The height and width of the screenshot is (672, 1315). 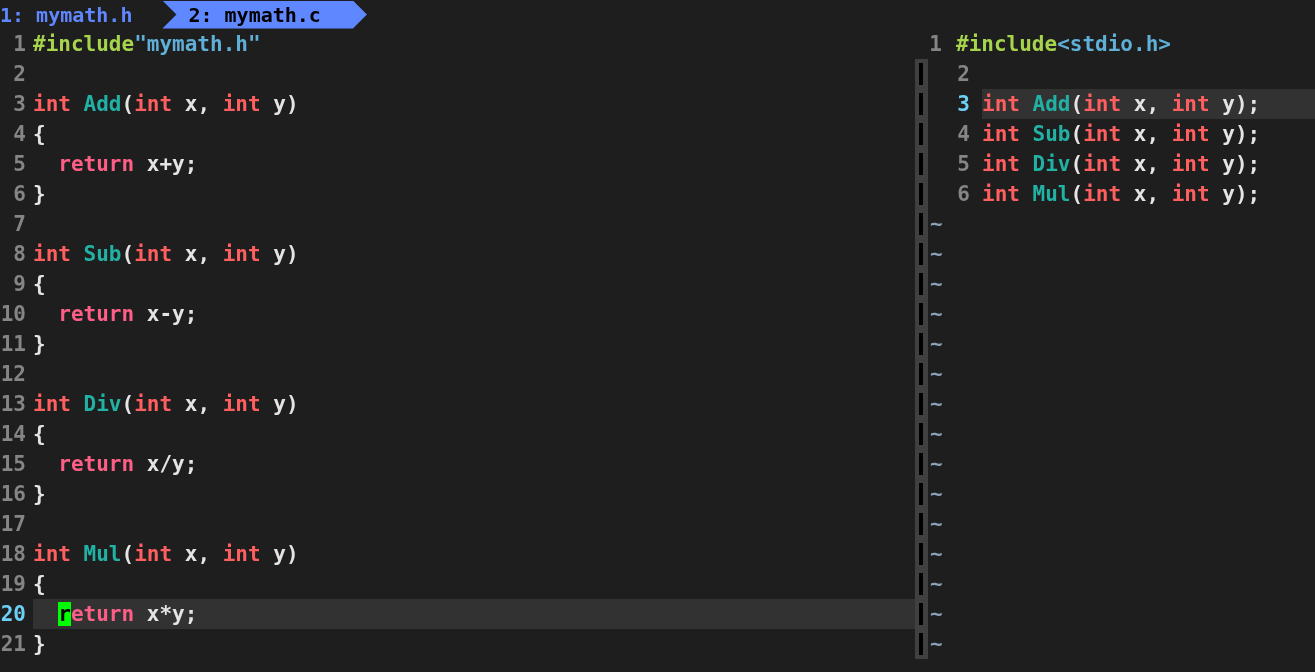 I want to click on buffer-tab: 2: mymath.c, so click(x=264, y=14).